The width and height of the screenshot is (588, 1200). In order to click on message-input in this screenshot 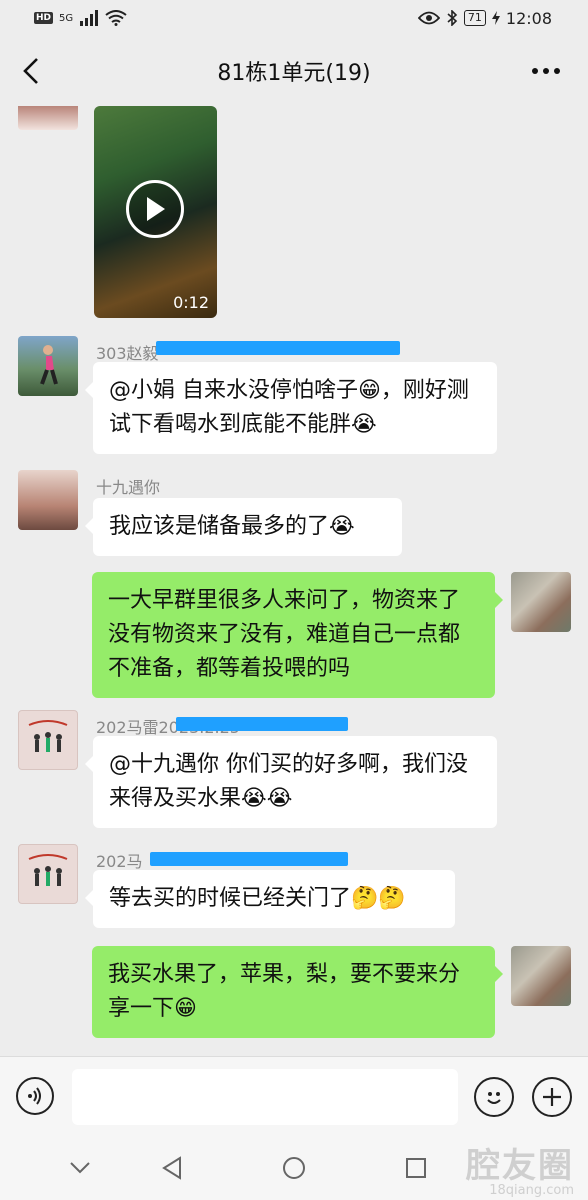, I will do `click(265, 1097)`.